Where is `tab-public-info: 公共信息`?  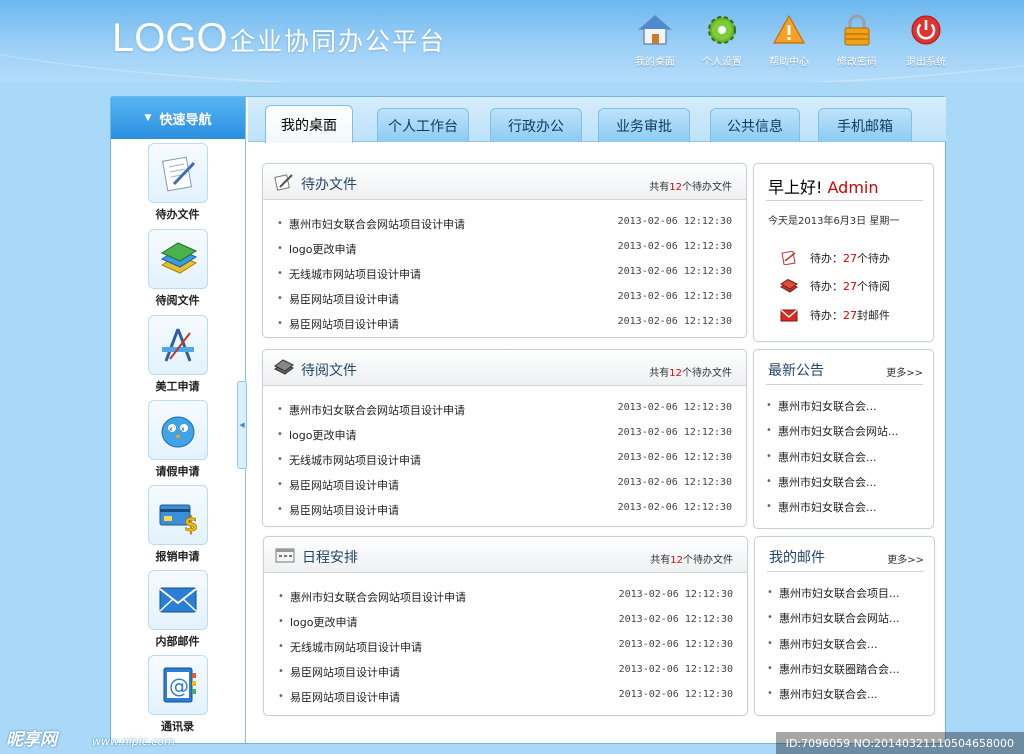 tab-public-info: 公共信息 is located at coordinates (755, 125).